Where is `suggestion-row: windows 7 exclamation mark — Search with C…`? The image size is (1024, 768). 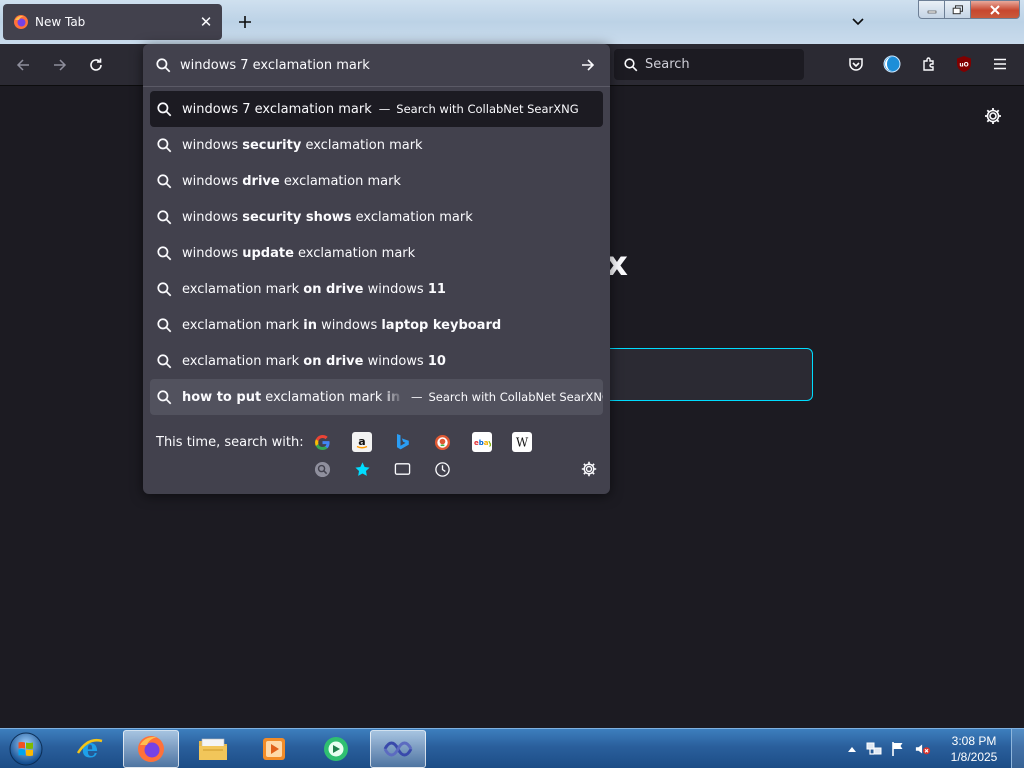
suggestion-row: windows 7 exclamation mark — Search with C… is located at coordinates (376, 109).